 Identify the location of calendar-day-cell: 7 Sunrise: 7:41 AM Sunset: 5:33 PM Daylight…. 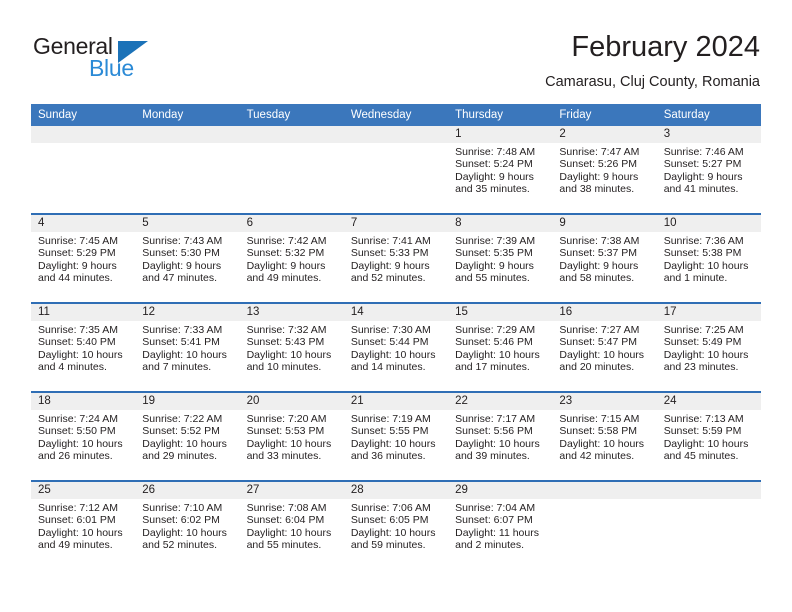
(396, 258).